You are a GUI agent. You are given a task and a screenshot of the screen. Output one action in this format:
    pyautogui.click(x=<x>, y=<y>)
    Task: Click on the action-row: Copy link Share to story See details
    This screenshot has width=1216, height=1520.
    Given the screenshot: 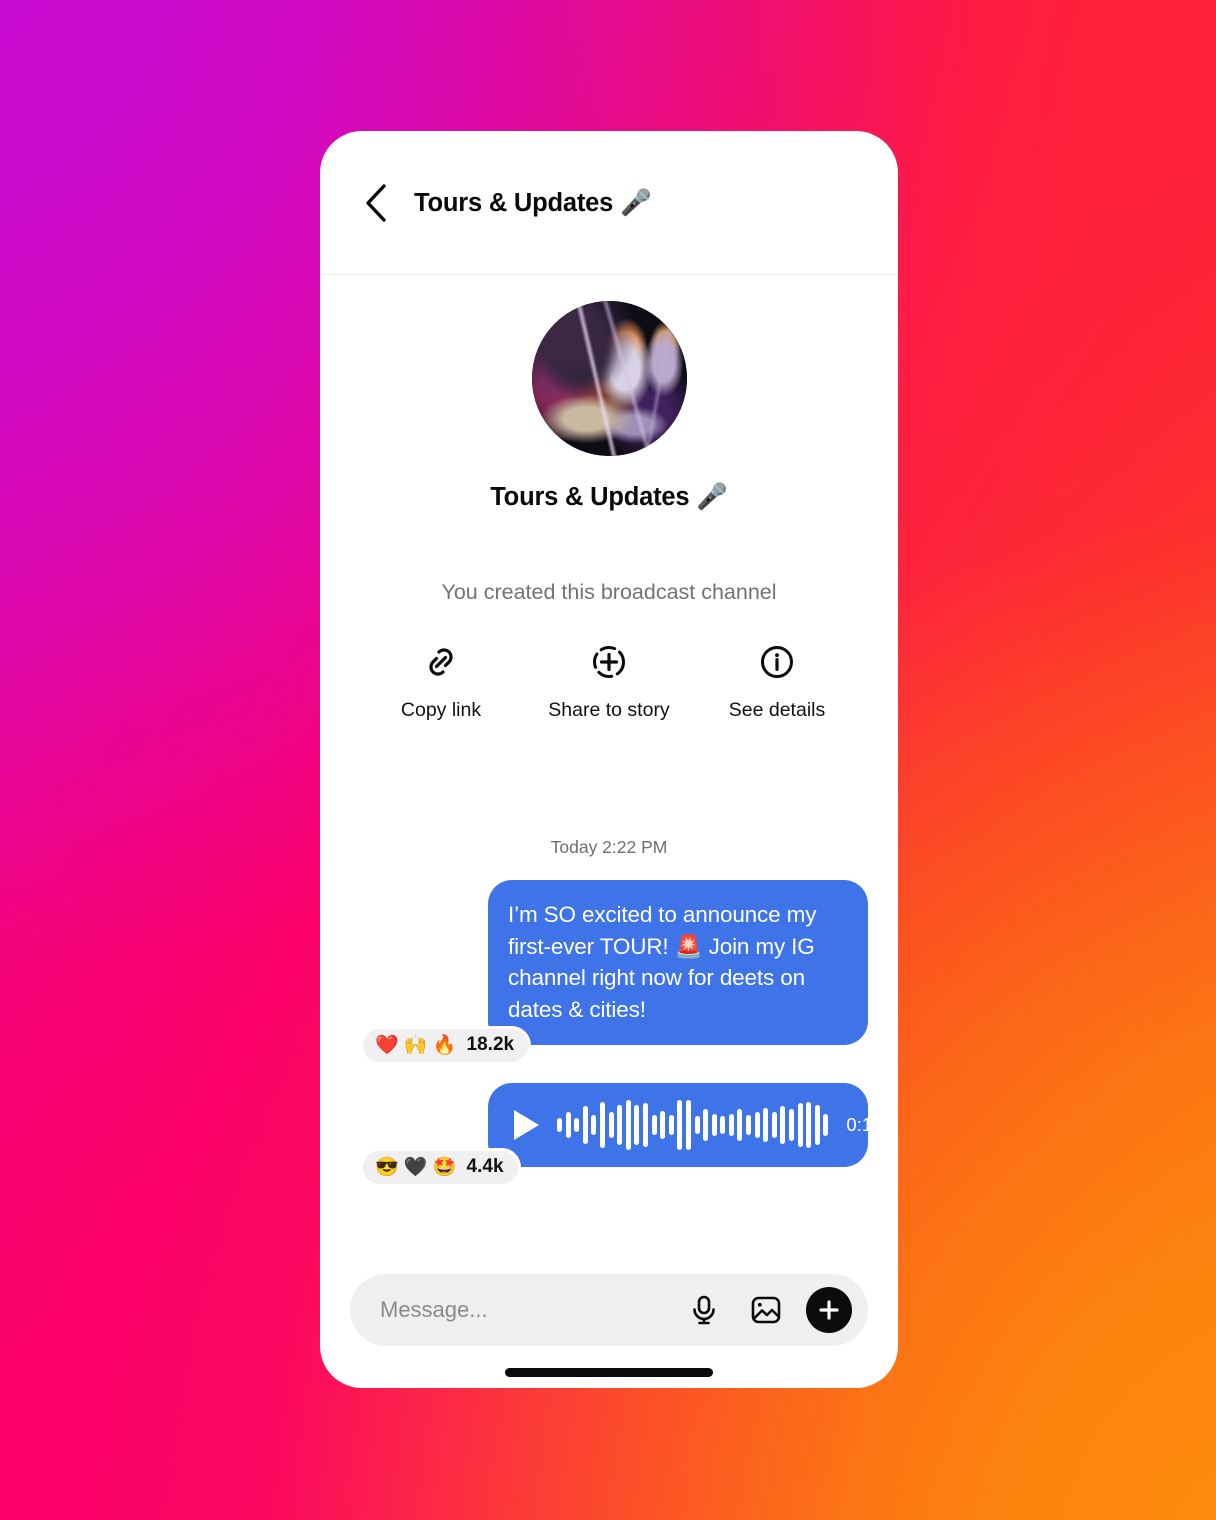 What is the action you would take?
    pyautogui.click(x=609, y=680)
    